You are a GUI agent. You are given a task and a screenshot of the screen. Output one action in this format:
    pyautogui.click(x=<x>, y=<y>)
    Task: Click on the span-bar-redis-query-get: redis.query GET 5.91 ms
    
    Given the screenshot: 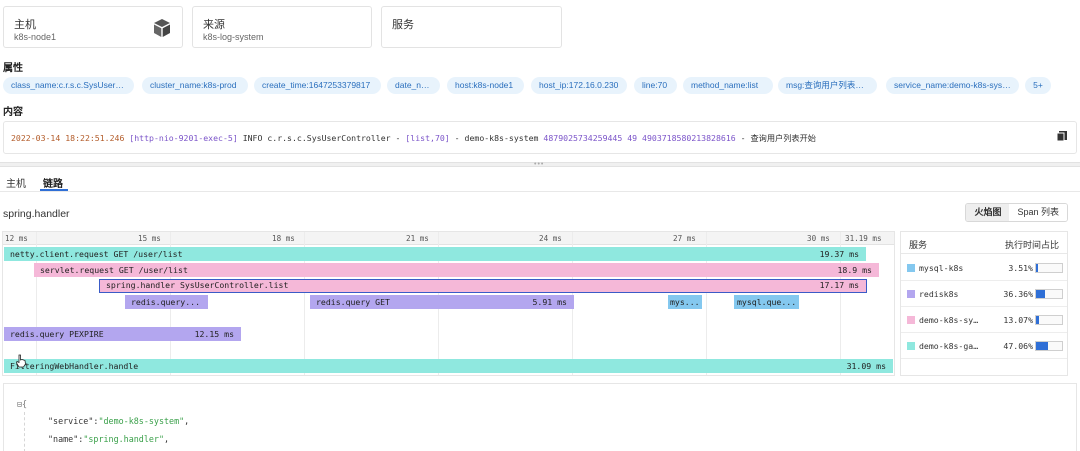 What is the action you would take?
    pyautogui.click(x=442, y=302)
    